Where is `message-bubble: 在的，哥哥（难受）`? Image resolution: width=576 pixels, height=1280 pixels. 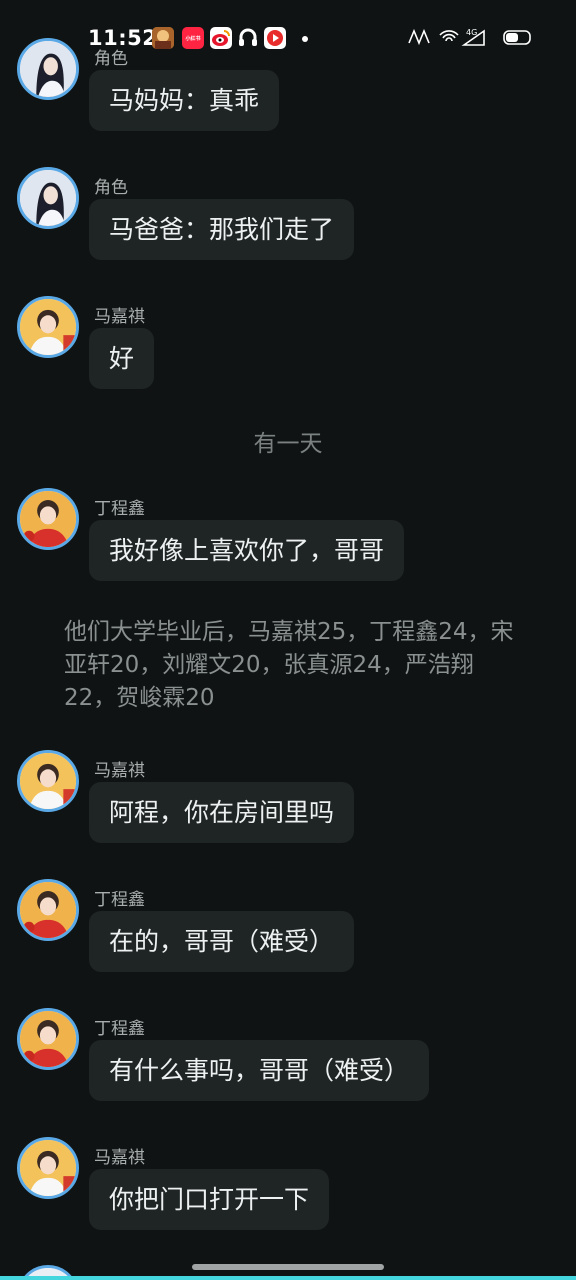 message-bubble: 在的，哥哥（难受） is located at coordinates (222, 941).